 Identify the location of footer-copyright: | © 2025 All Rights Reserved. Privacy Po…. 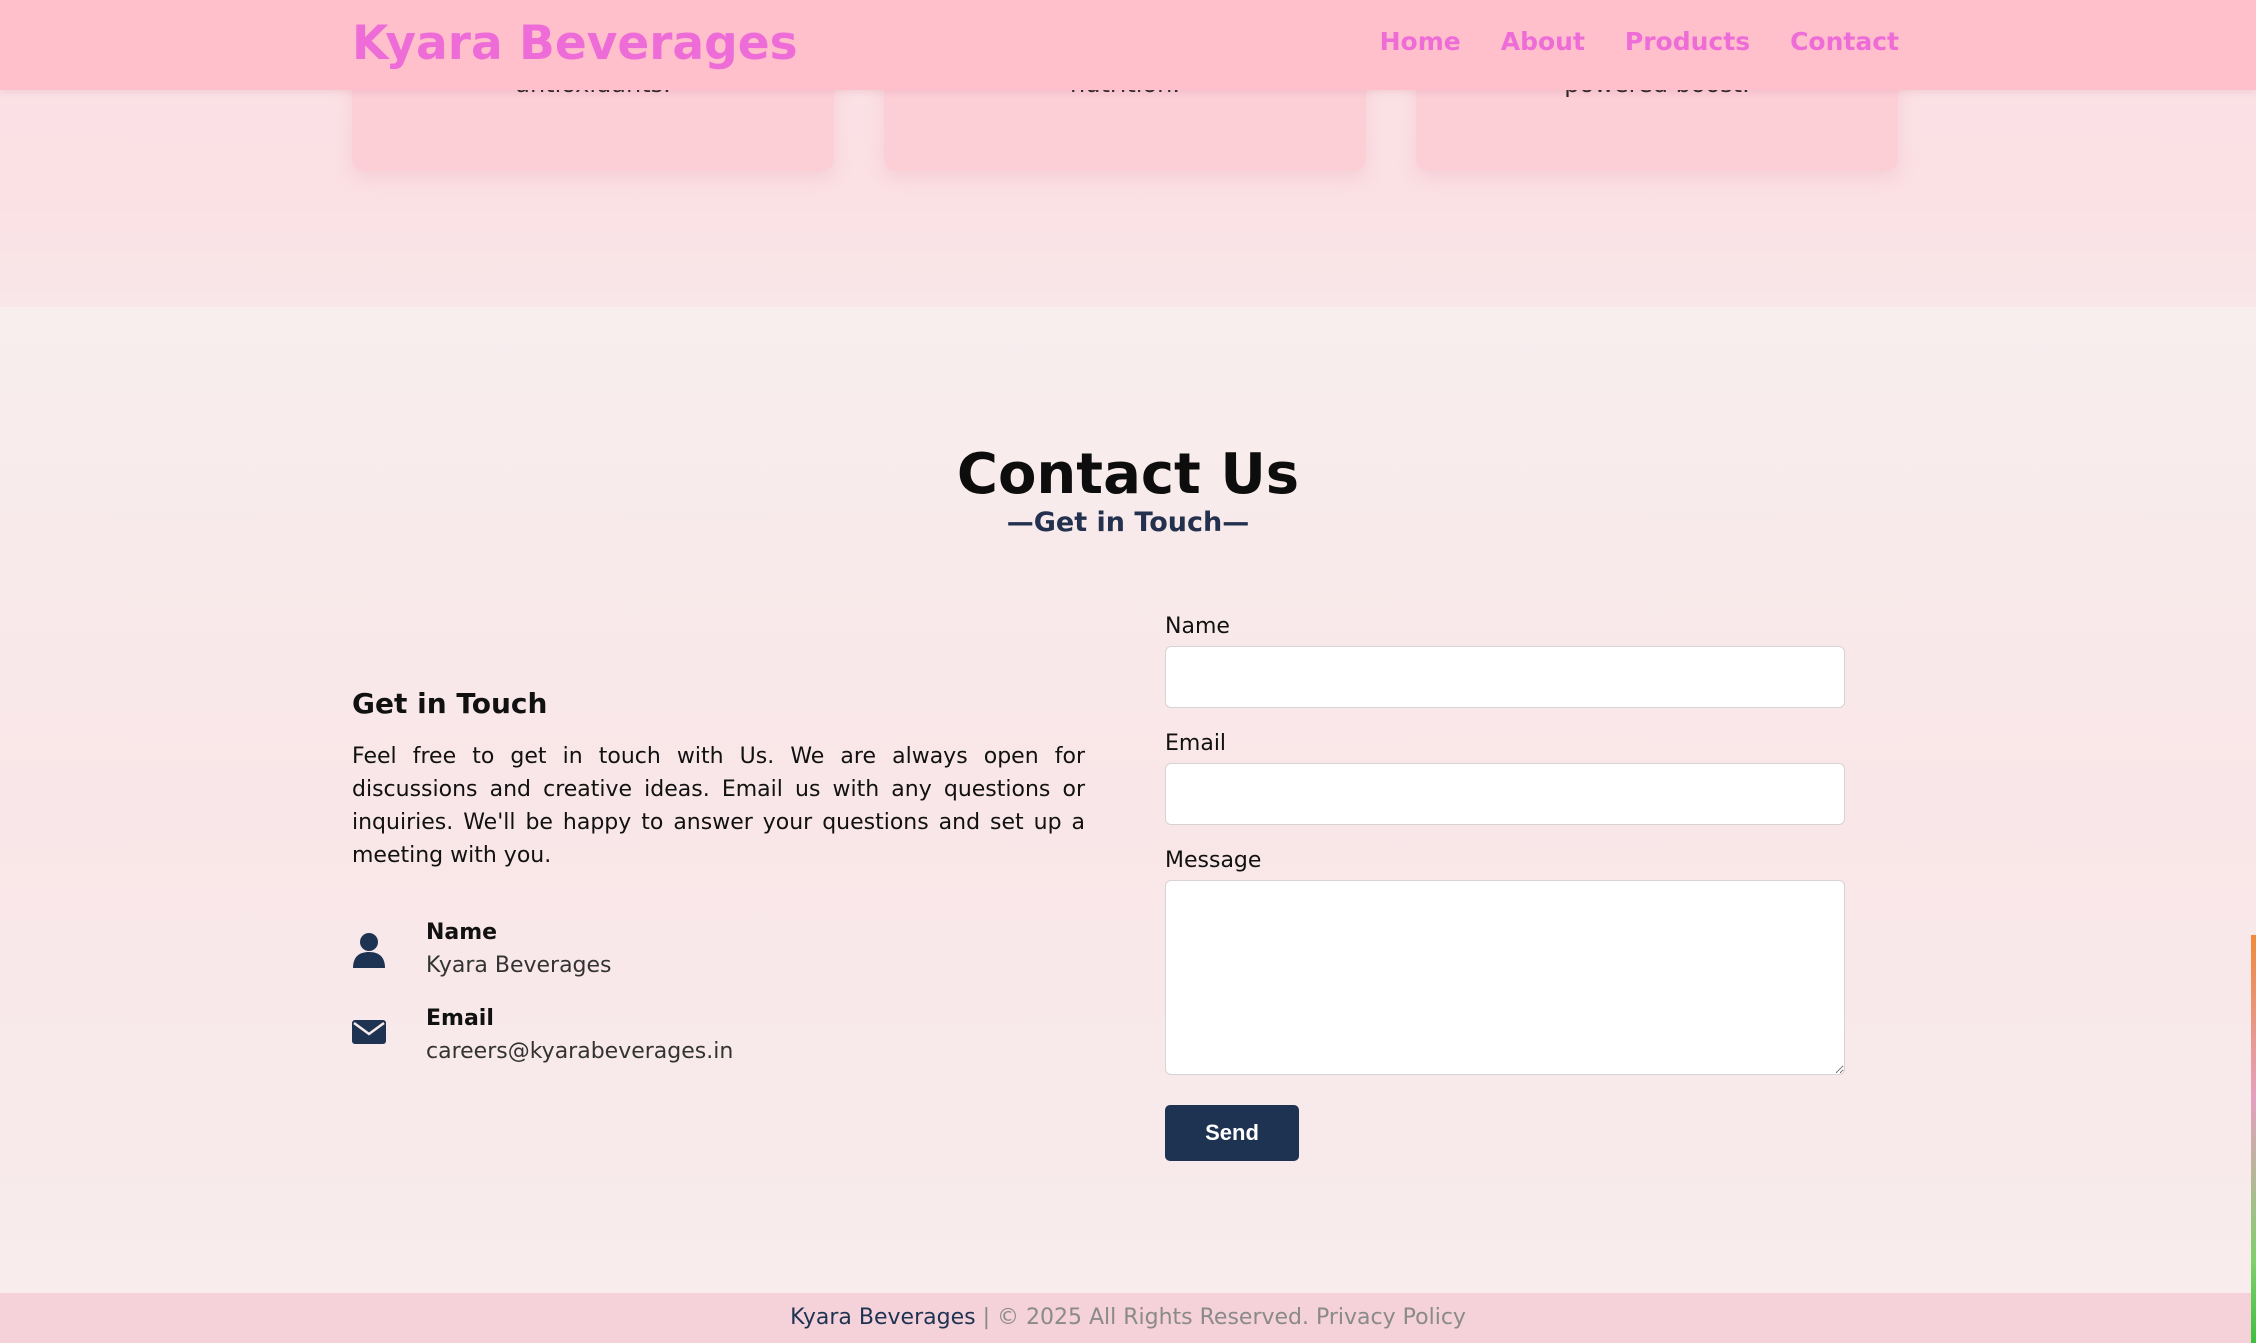
(1221, 1317).